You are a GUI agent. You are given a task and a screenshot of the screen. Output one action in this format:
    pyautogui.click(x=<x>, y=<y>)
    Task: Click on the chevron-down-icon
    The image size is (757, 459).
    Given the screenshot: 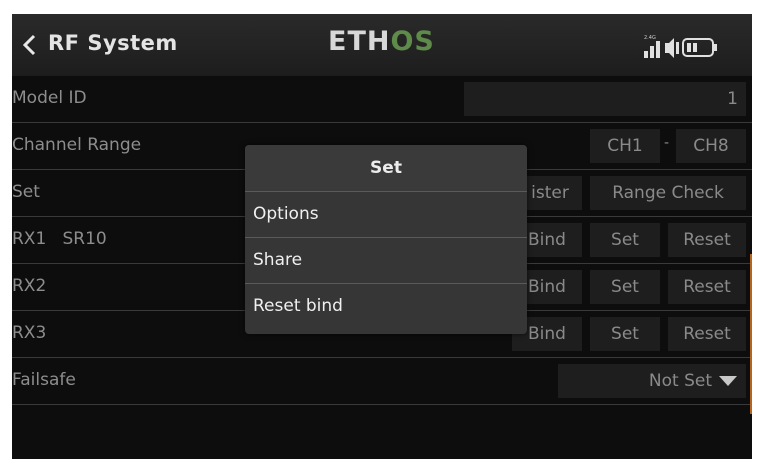 What is the action you would take?
    pyautogui.click(x=728, y=381)
    